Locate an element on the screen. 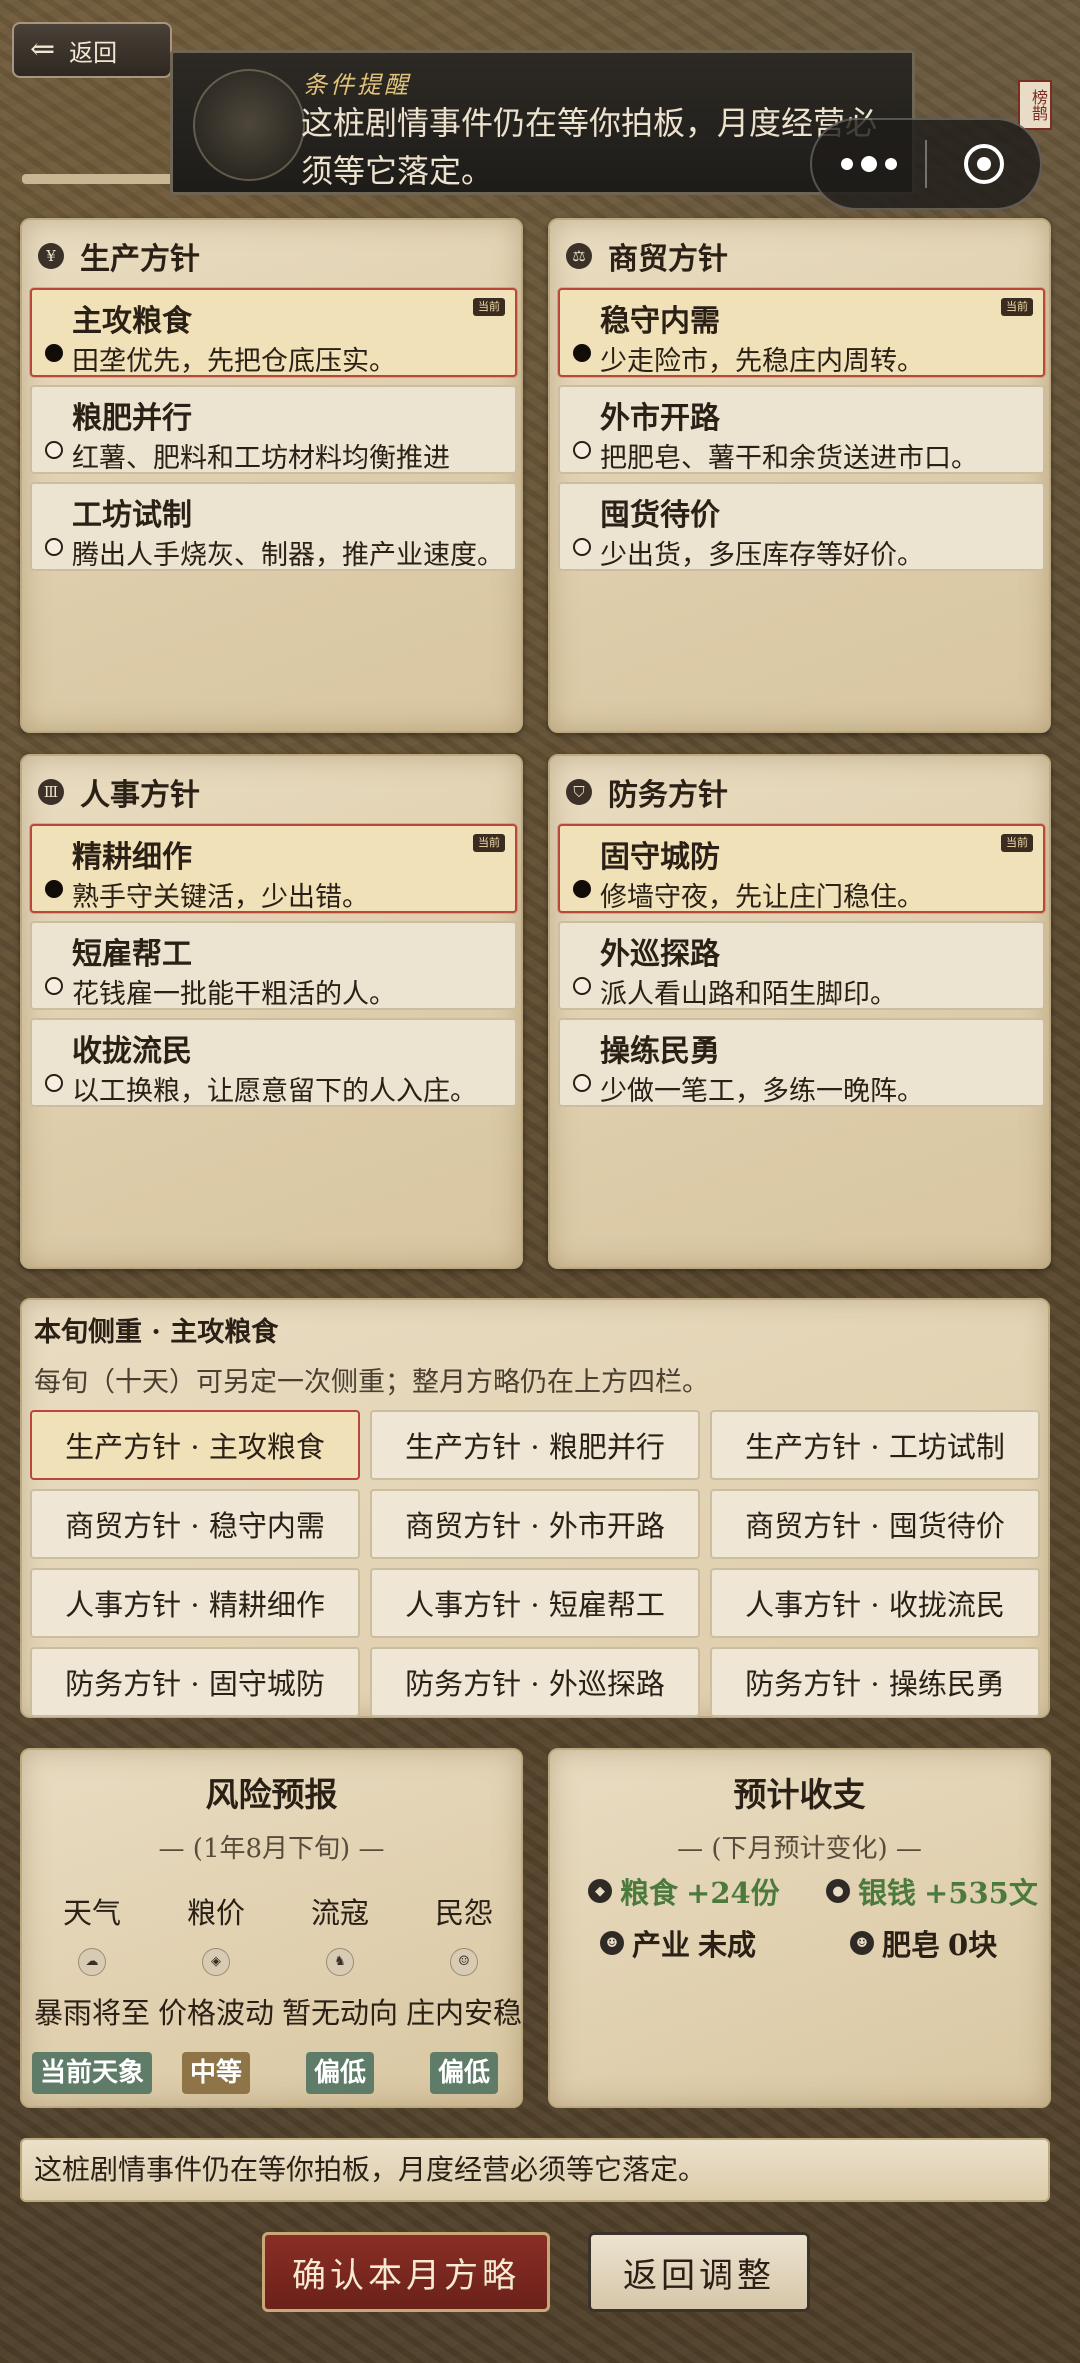  option-name: 囤货待价 is located at coordinates (660, 515).